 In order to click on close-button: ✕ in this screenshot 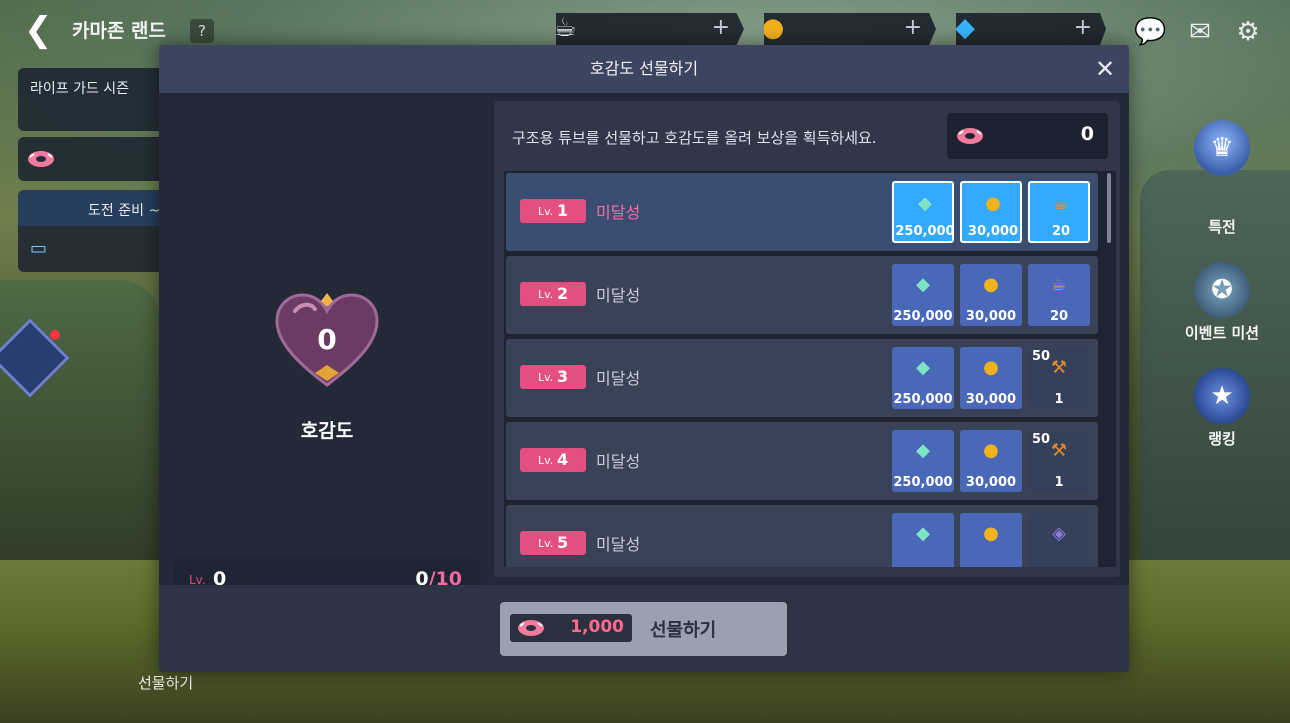, I will do `click(1105, 69)`.